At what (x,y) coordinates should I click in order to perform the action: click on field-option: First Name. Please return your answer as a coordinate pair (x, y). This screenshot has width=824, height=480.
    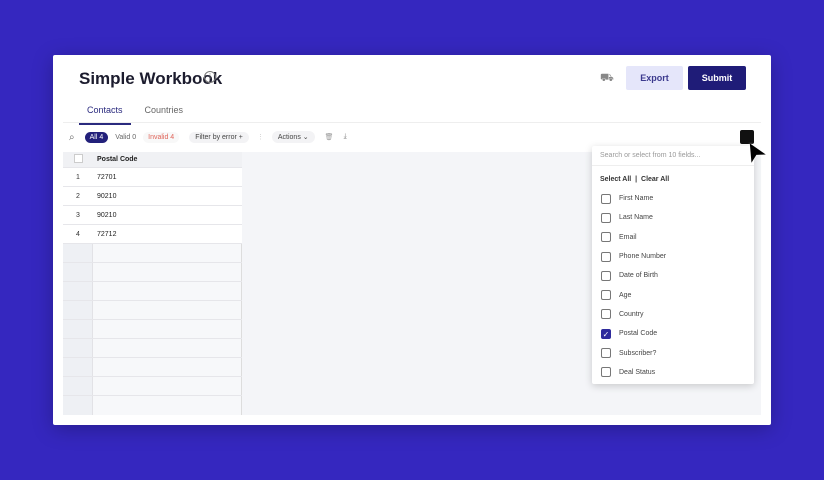
    Looking at the image, I should click on (673, 198).